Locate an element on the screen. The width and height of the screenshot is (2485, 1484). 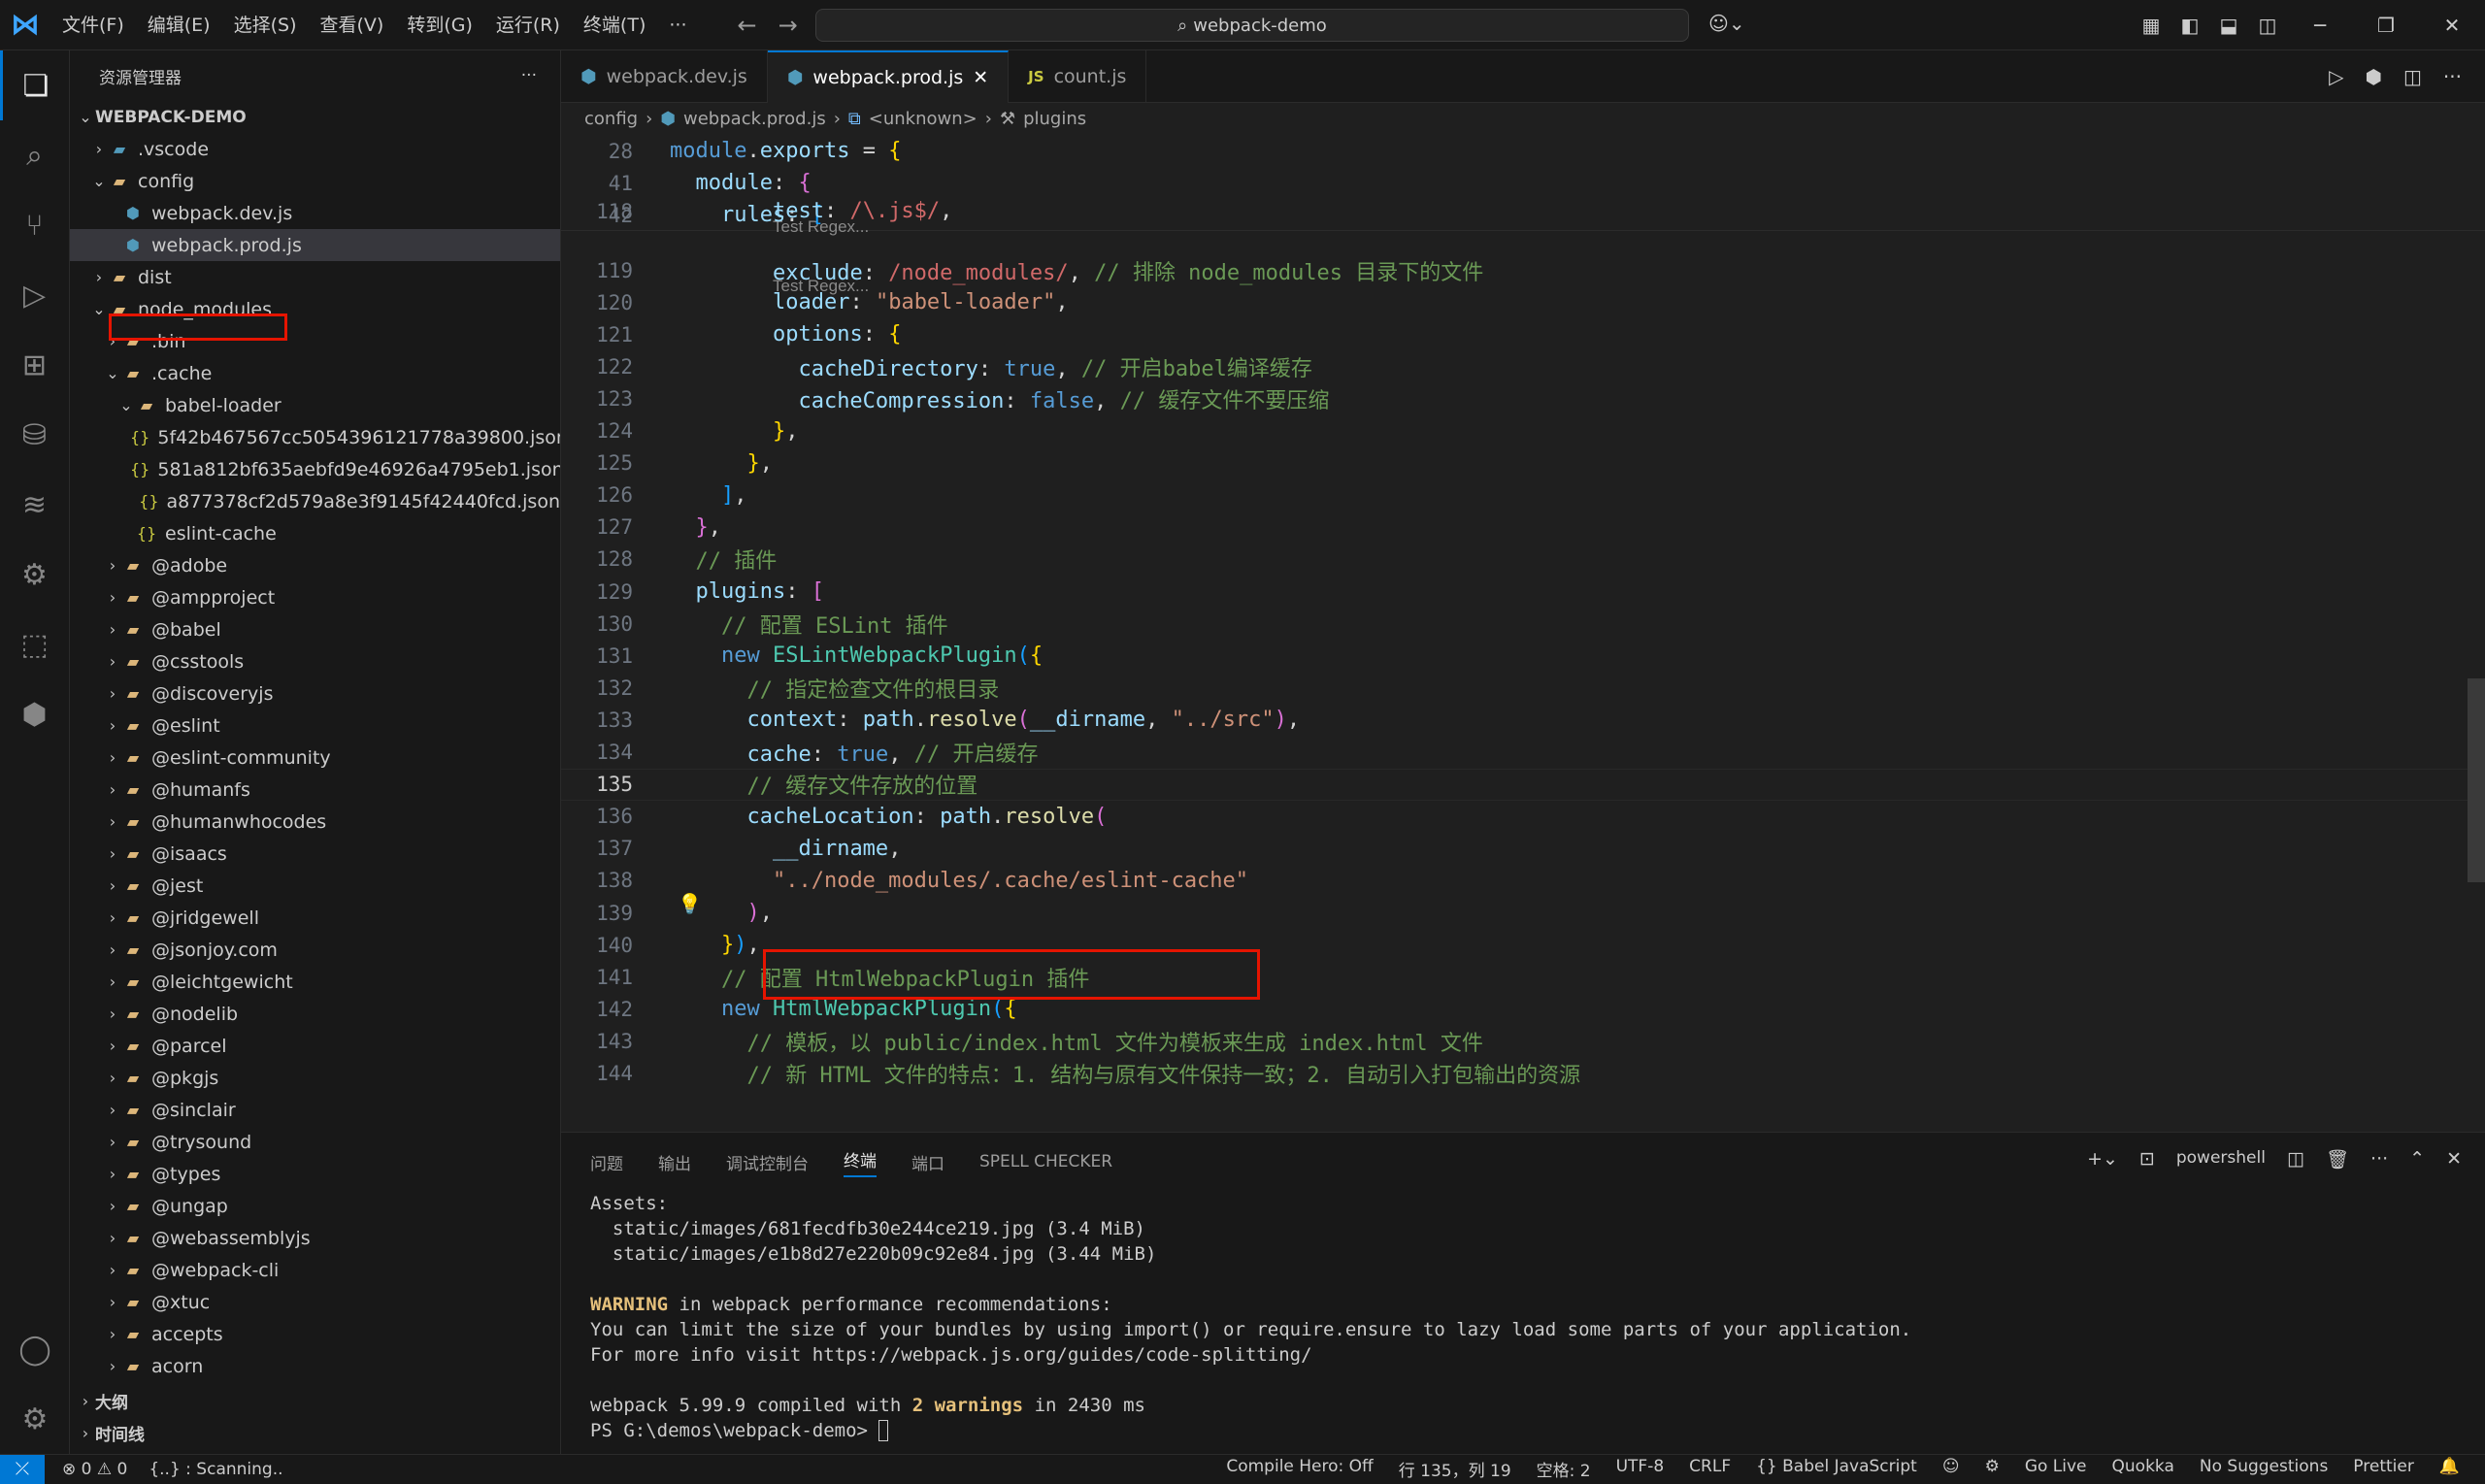
terminal-shell-label: powershell is located at coordinates (2221, 1159).